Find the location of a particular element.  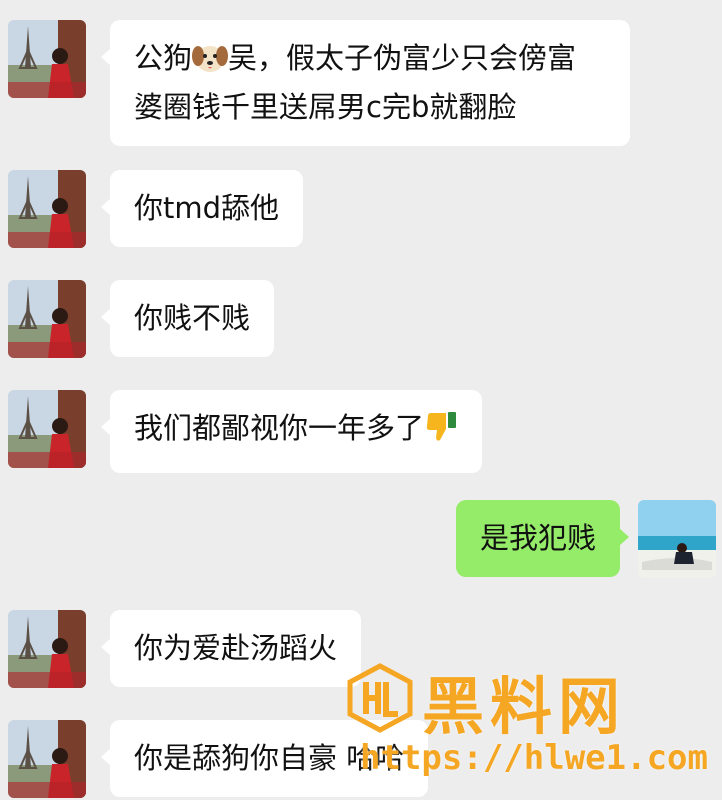

watermark-title: 黑料网 is located at coordinates (524, 706).